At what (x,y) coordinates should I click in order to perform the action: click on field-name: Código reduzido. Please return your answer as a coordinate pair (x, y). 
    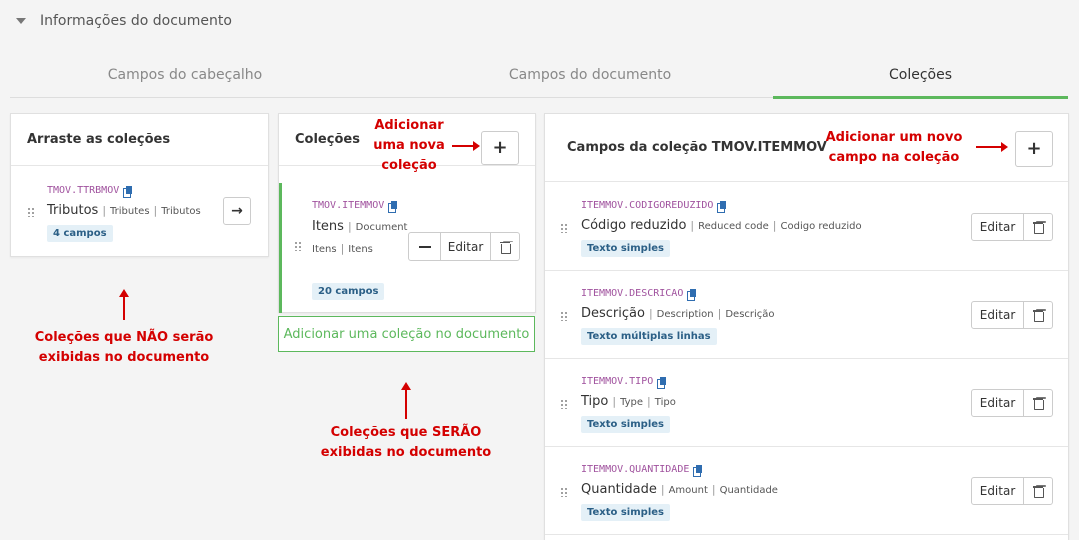
    Looking at the image, I should click on (634, 225).